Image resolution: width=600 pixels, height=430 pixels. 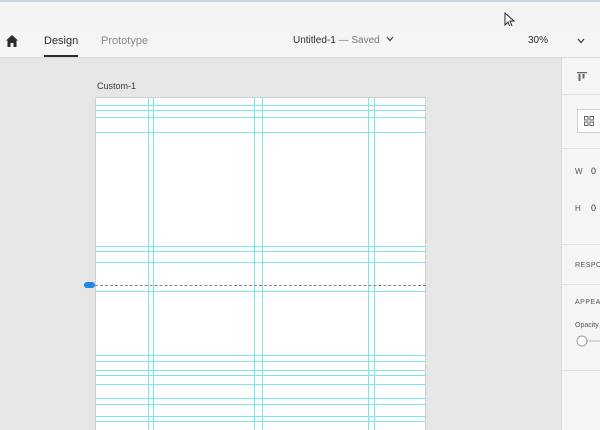 I want to click on guide-handle, so click(x=89, y=285).